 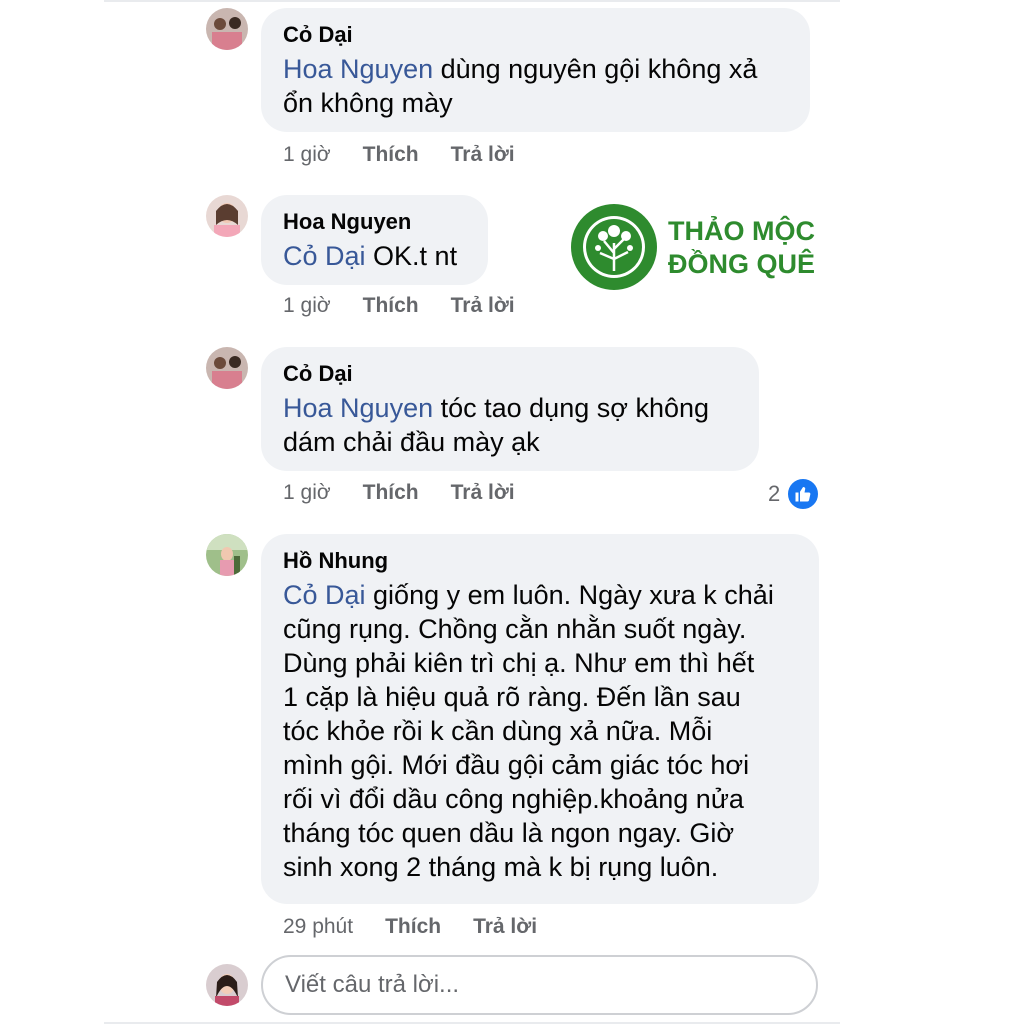 What do you see at coordinates (374, 240) in the screenshot?
I see `comment-bubble: Hoa Nguyen Cỏ Dại OK.t nt` at bounding box center [374, 240].